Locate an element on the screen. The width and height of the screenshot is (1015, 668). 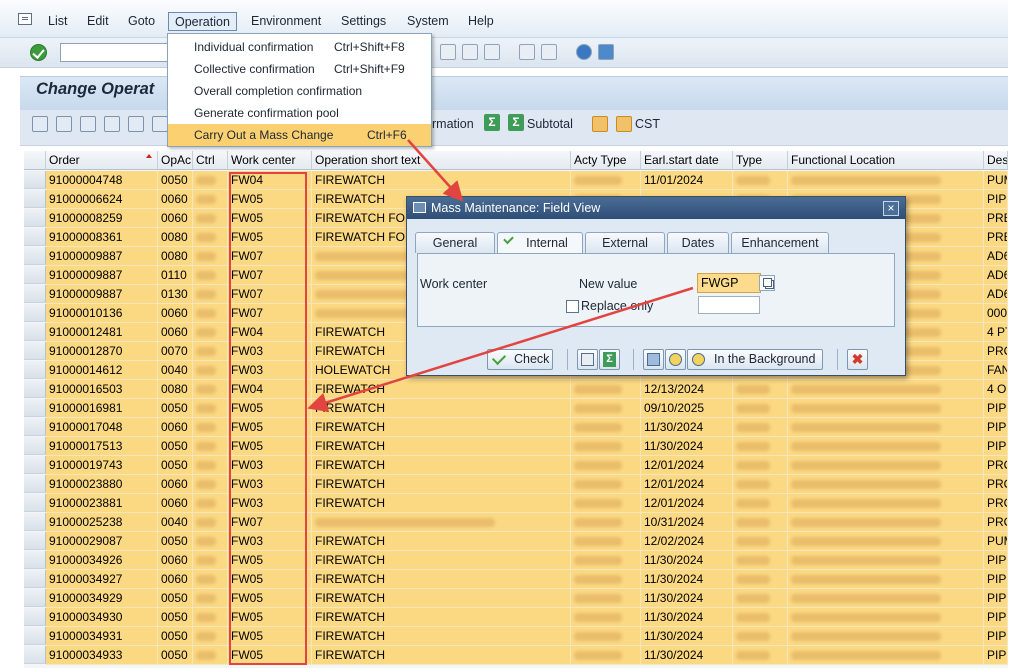
cancel-icon: ✖ is located at coordinates (857, 359).